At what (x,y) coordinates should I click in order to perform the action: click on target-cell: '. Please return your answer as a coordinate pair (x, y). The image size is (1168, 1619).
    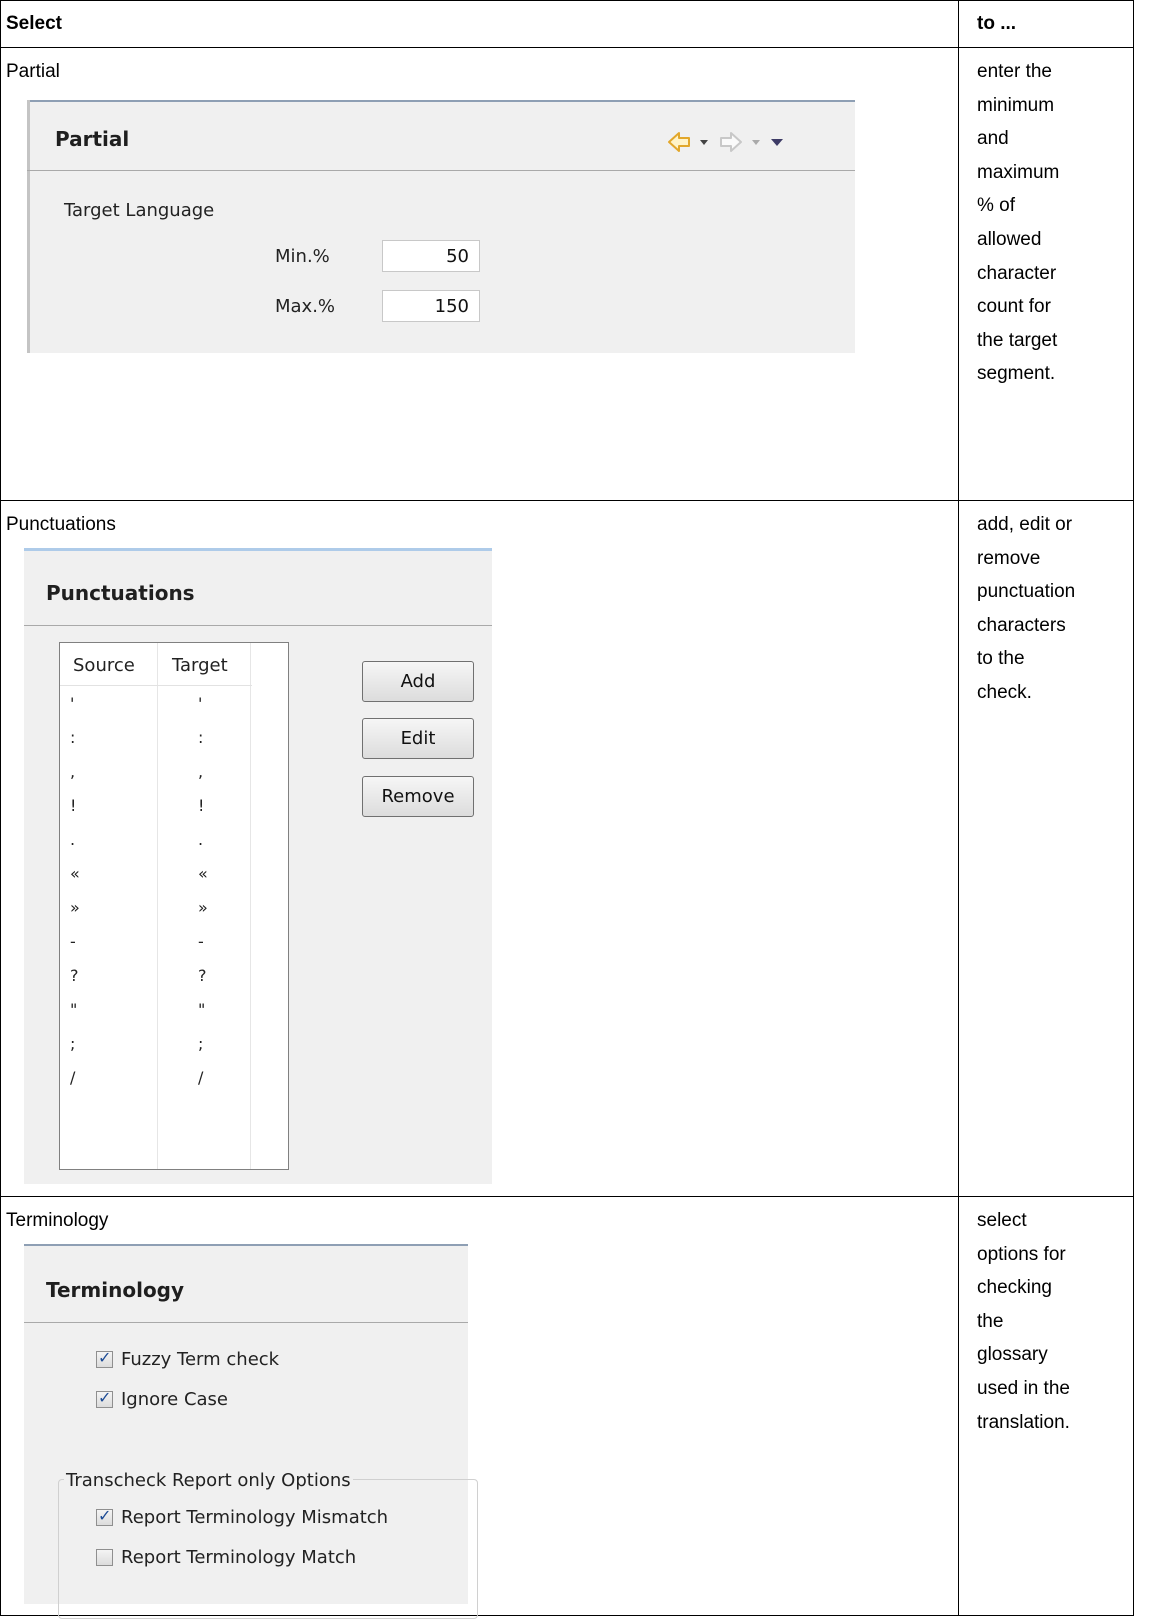
    Looking at the image, I should click on (200, 703).